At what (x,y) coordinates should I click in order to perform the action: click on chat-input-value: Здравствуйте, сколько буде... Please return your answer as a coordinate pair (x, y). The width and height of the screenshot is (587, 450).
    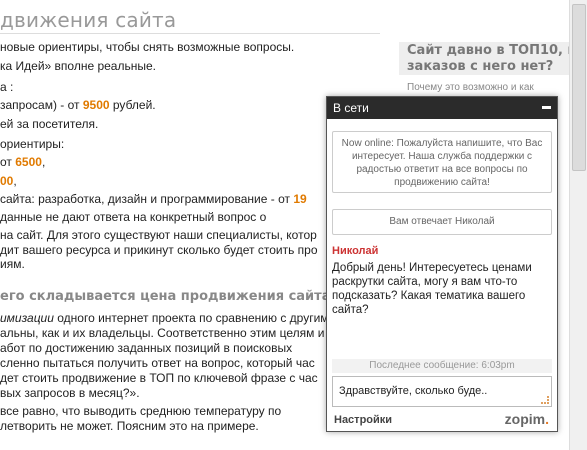
    Looking at the image, I should click on (413, 391).